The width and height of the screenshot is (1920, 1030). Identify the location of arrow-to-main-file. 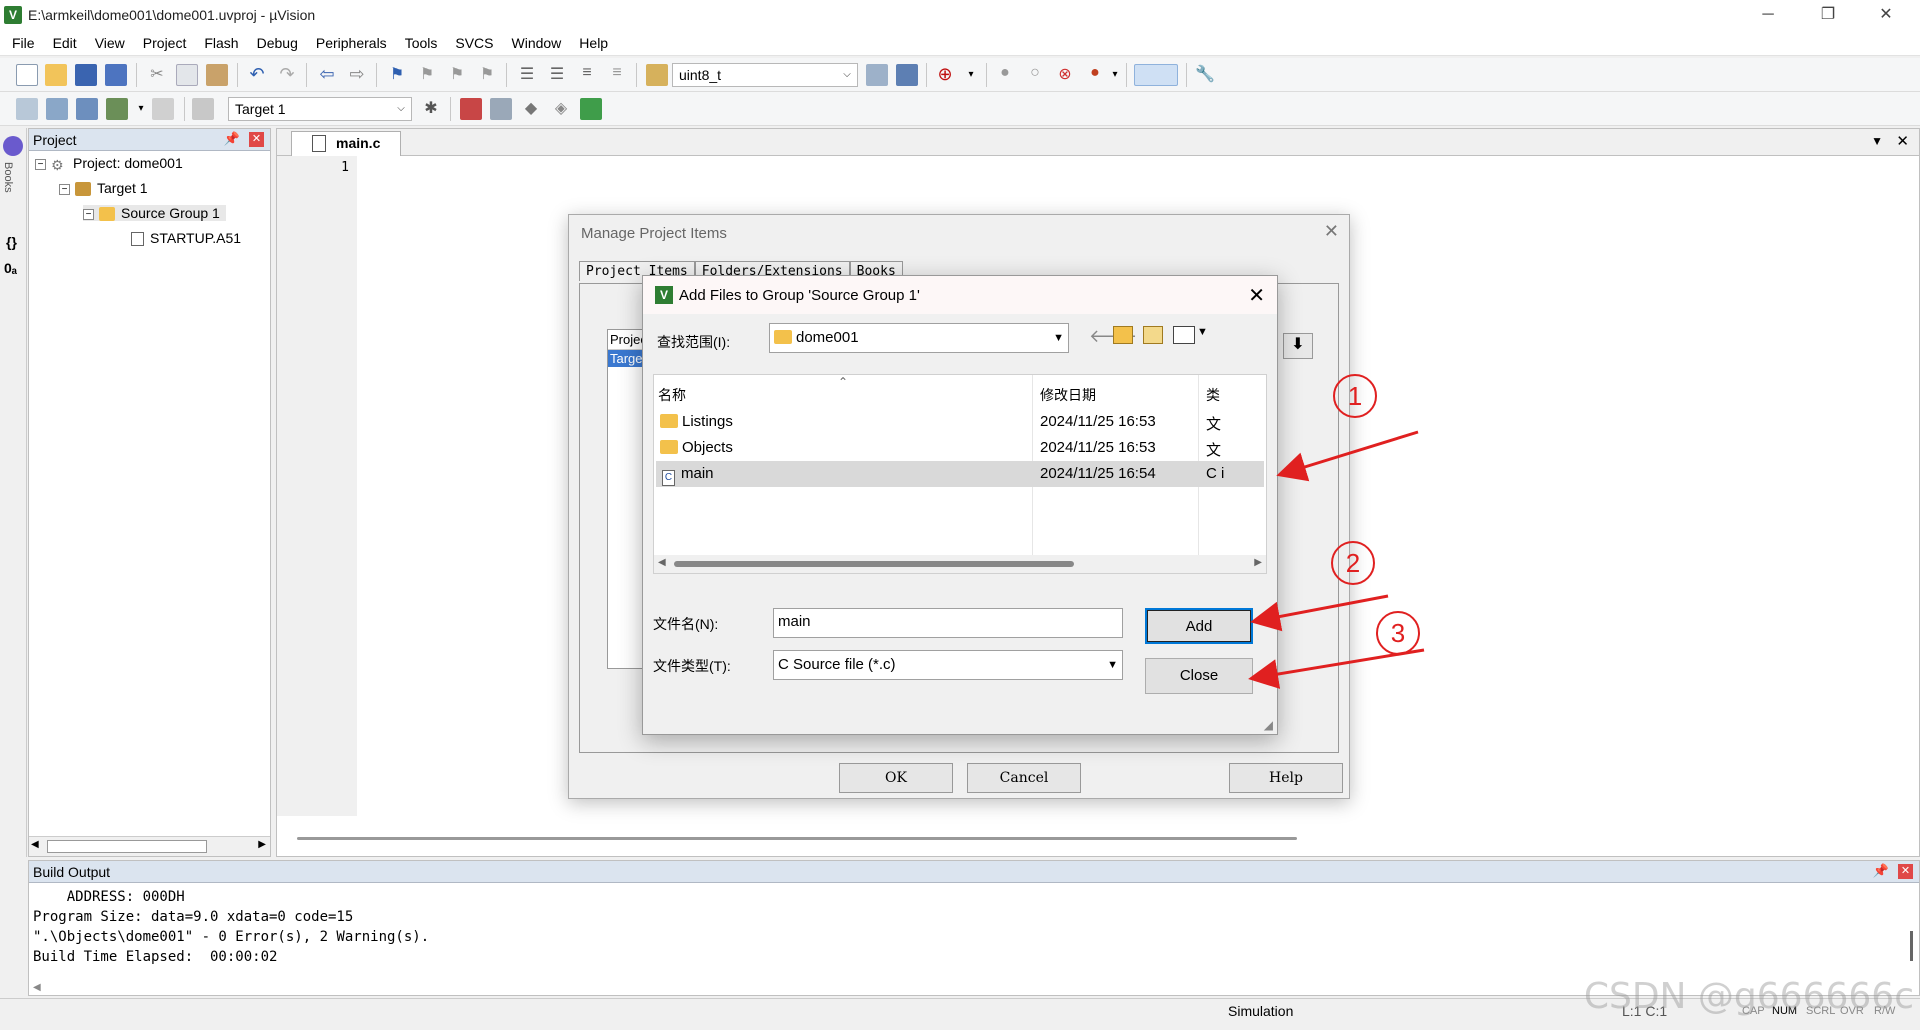
(1347, 456).